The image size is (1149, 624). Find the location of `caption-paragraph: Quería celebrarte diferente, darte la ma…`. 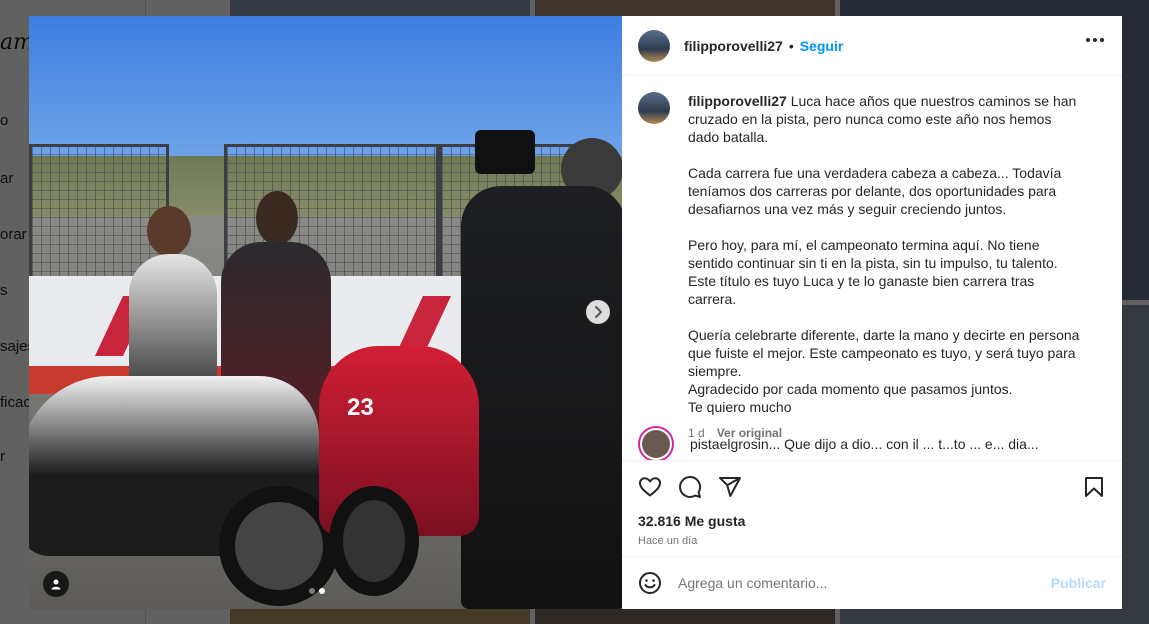

caption-paragraph: Quería celebrarte diferente, darte la ma… is located at coordinates (884, 353).